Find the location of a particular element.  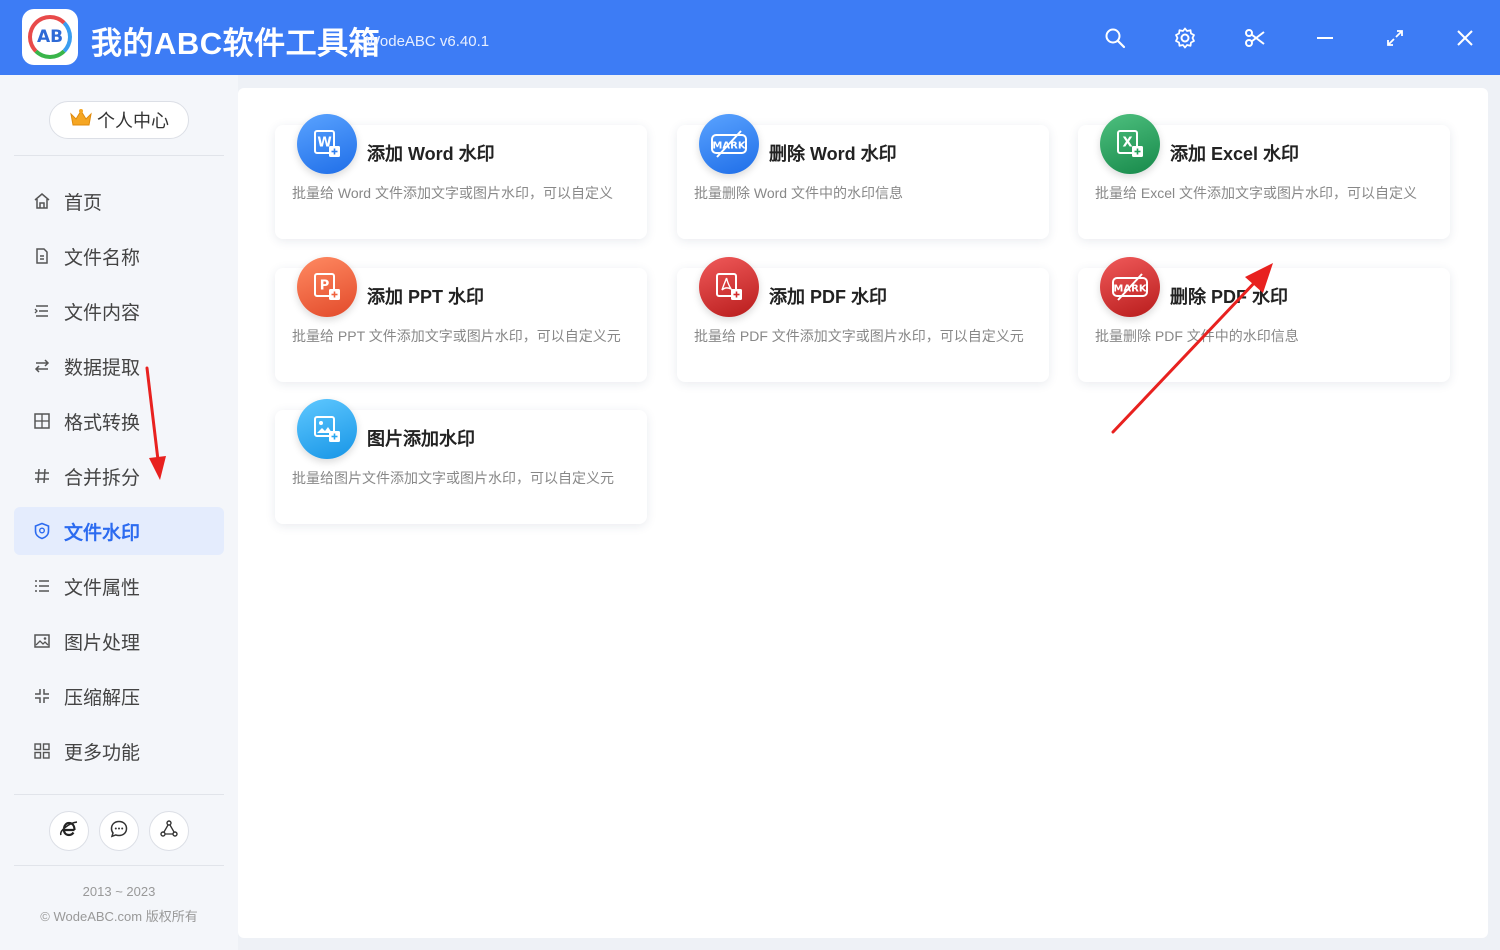

sidebar-item-file-watermark: 文件水印 is located at coordinates (119, 531).